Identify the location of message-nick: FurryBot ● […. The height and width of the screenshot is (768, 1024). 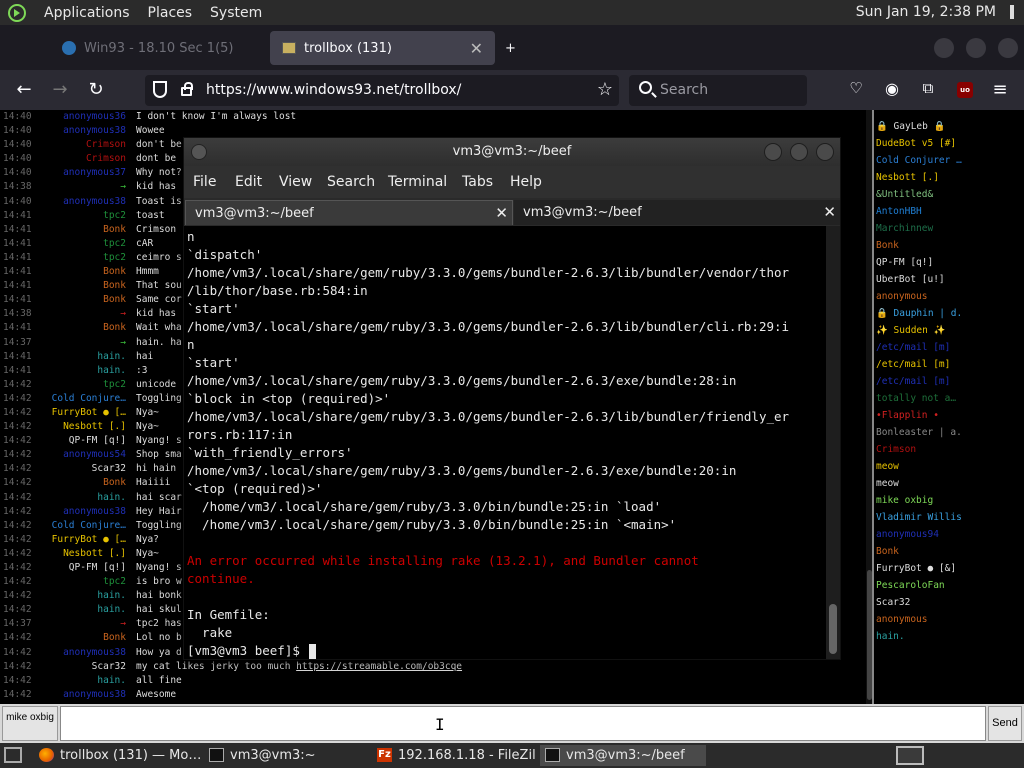
(83, 413).